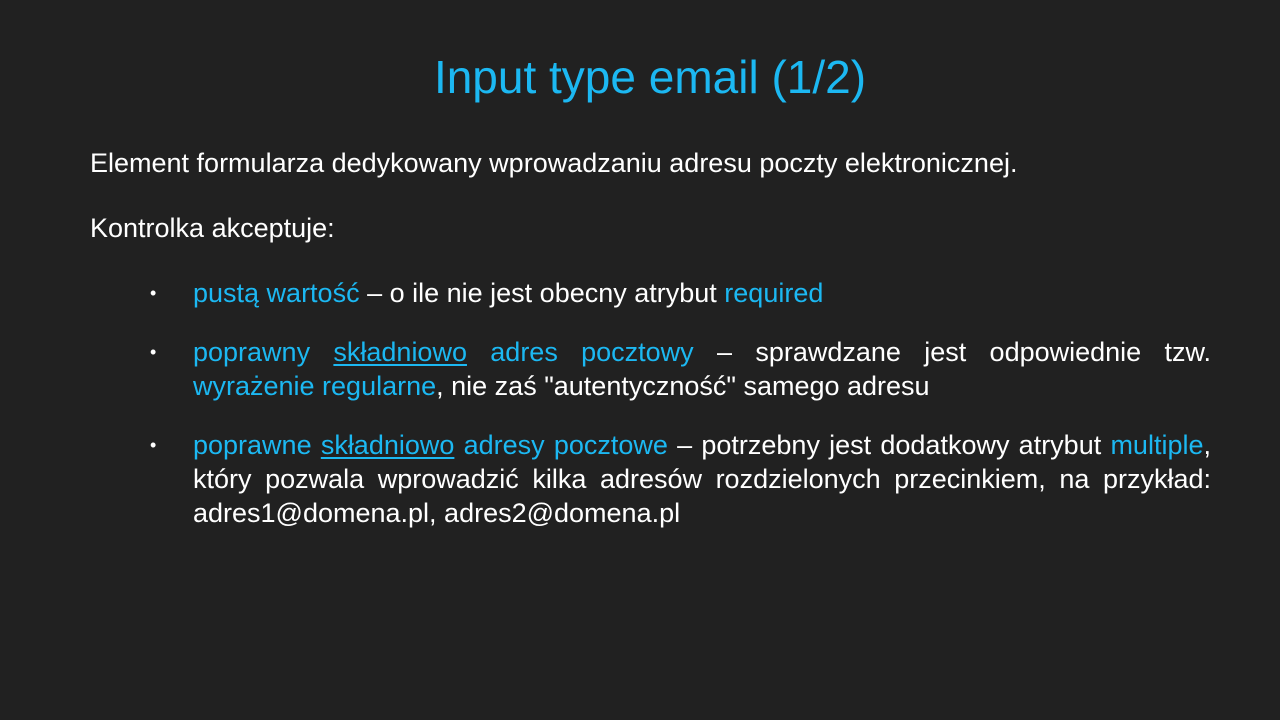 The width and height of the screenshot is (1280, 720). I want to click on bullet-text: – potrzebny jest dodatkowy atrybut, so click(889, 445).